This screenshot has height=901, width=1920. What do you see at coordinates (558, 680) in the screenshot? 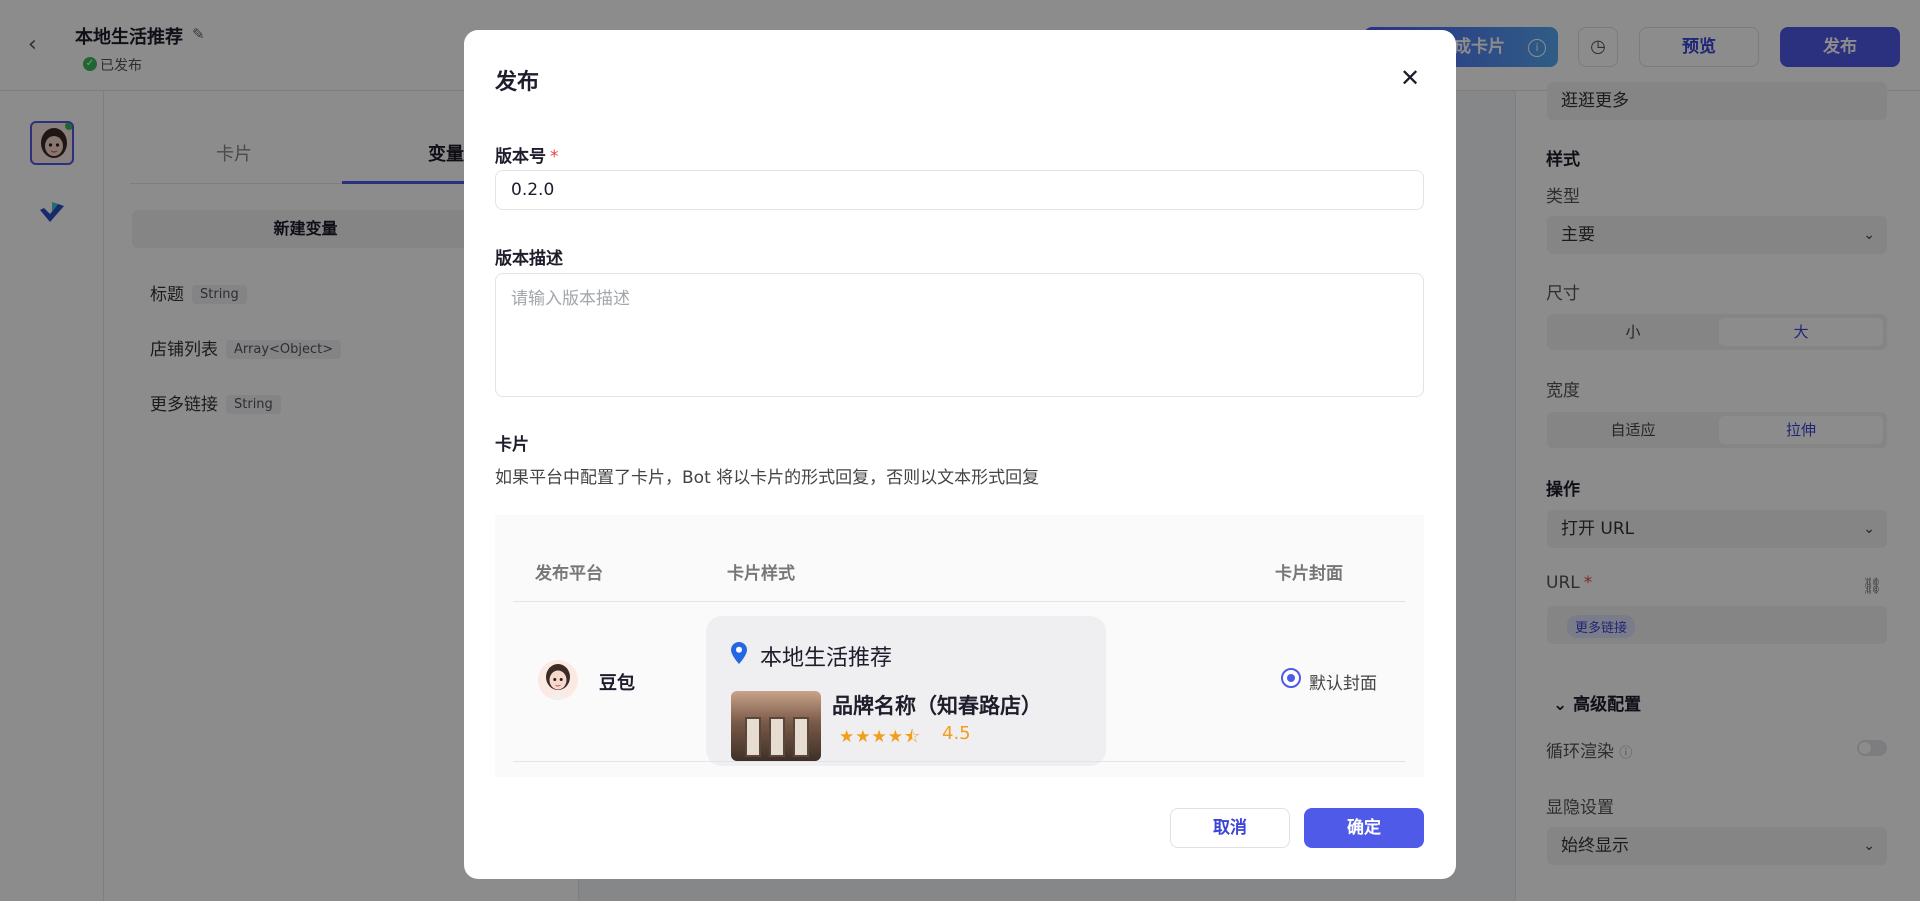
I see `platform-avatar` at bounding box center [558, 680].